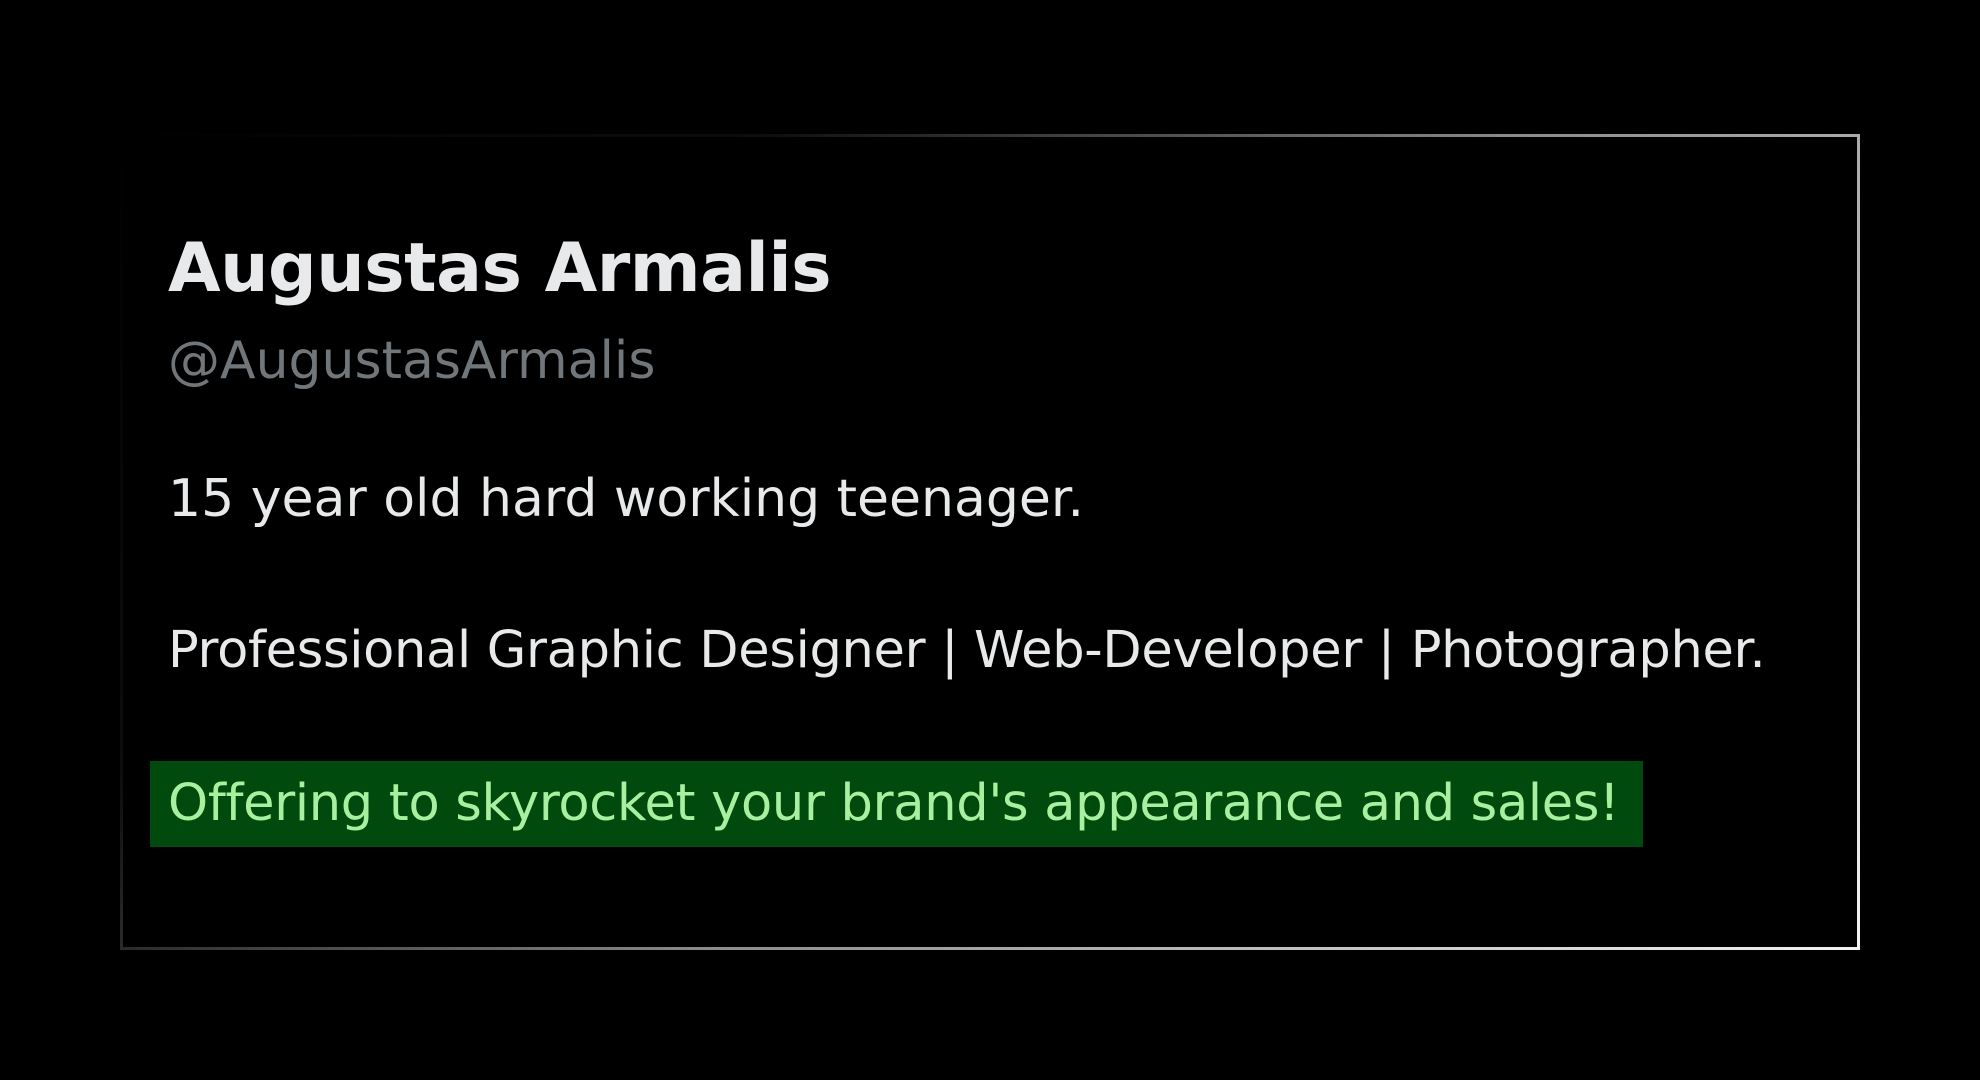 This screenshot has height=1080, width=1980. I want to click on display-name: Augustas Armalis, so click(500, 268).